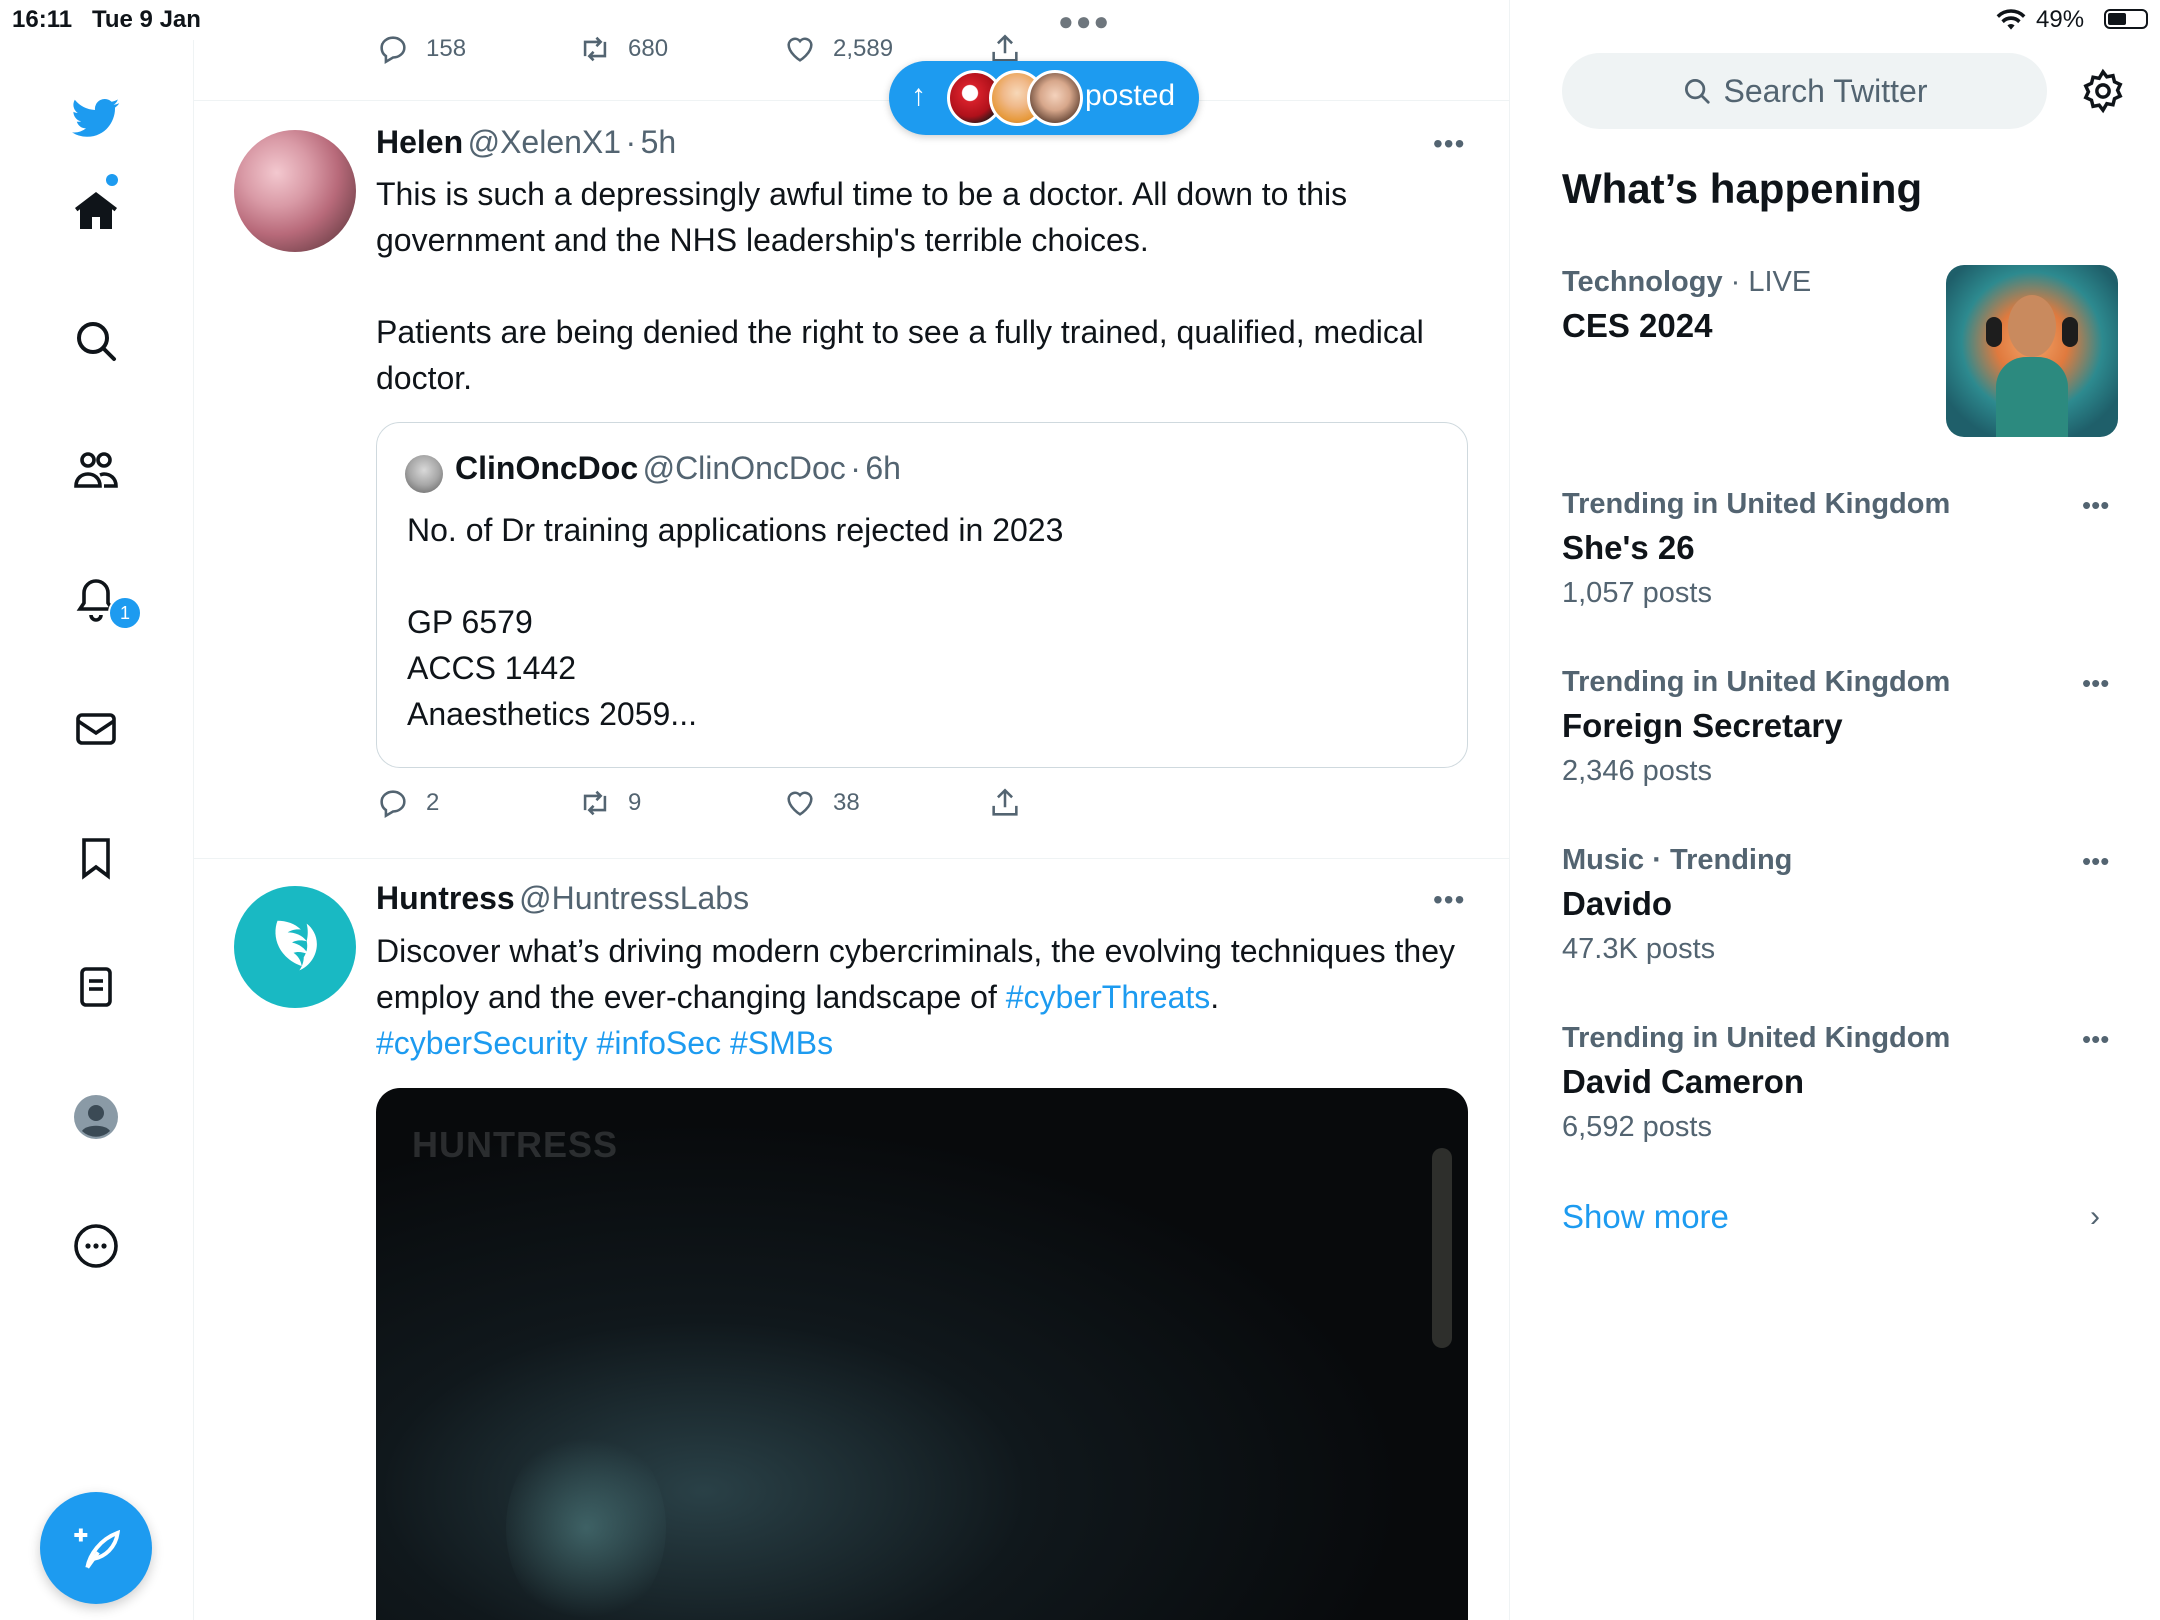 This screenshot has width=2160, height=1620. What do you see at coordinates (744, 468) in the screenshot?
I see `quote-author-handle: @ClinOncDoc` at bounding box center [744, 468].